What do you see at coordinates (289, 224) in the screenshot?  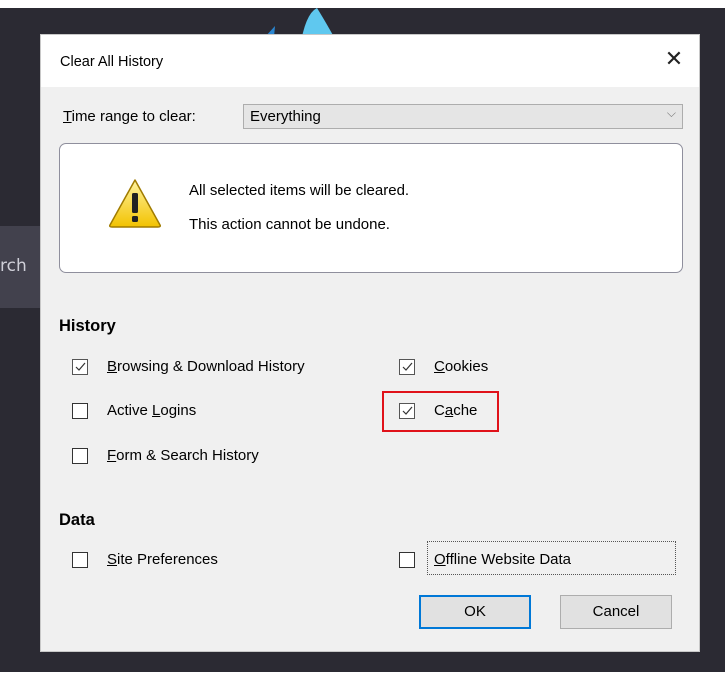 I see `warning-line-2: This action cannot be undone.` at bounding box center [289, 224].